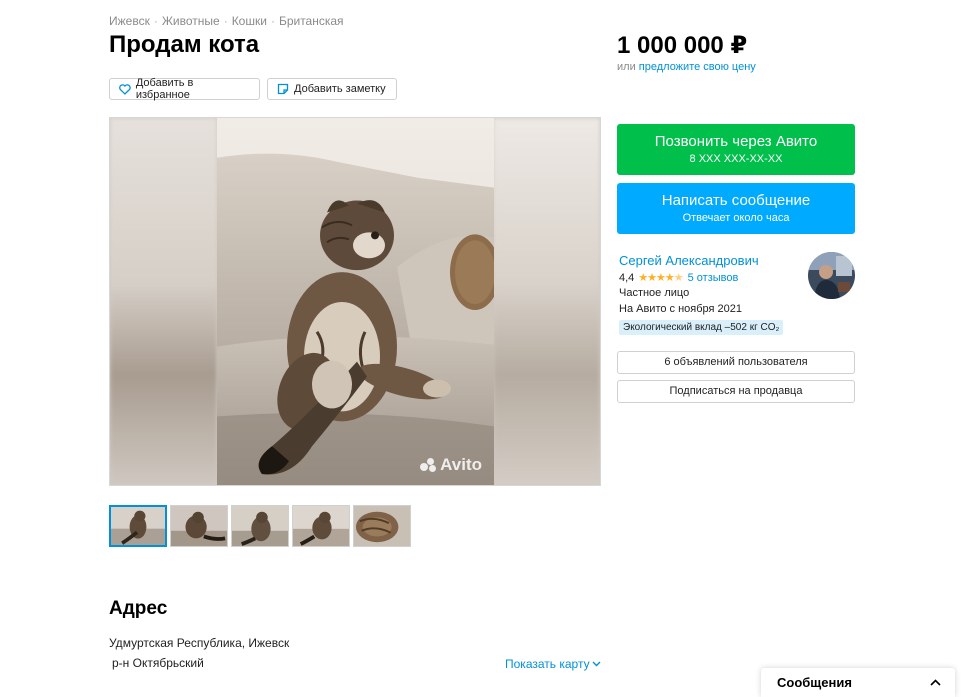 Image resolution: width=961 pixels, height=697 pixels. I want to click on avito-logo-icon, so click(429, 465).